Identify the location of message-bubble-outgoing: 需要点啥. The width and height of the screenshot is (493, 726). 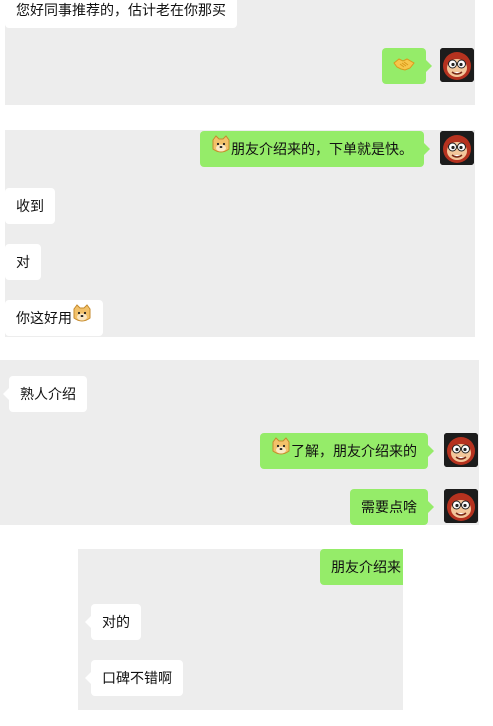
(392, 507).